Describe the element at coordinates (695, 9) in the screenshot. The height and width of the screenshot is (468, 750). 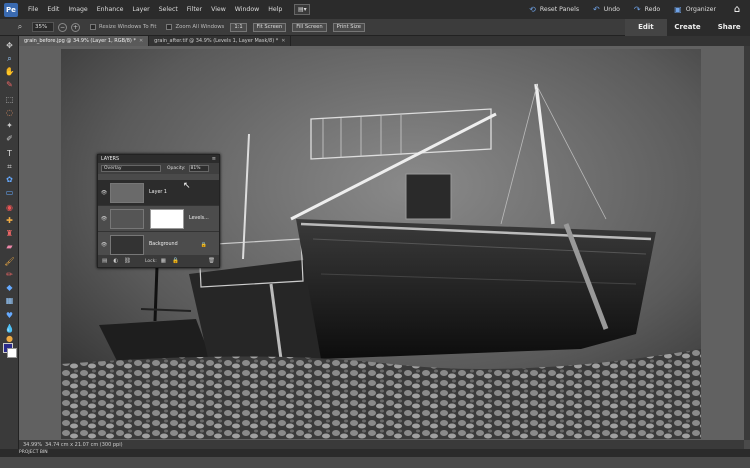
I see `organizer-button: ▣ Organizer` at that location.